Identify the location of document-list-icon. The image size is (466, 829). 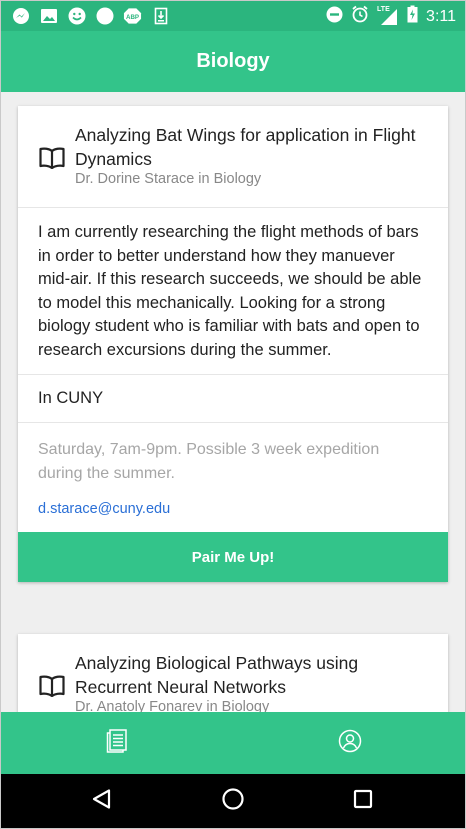
(117, 743).